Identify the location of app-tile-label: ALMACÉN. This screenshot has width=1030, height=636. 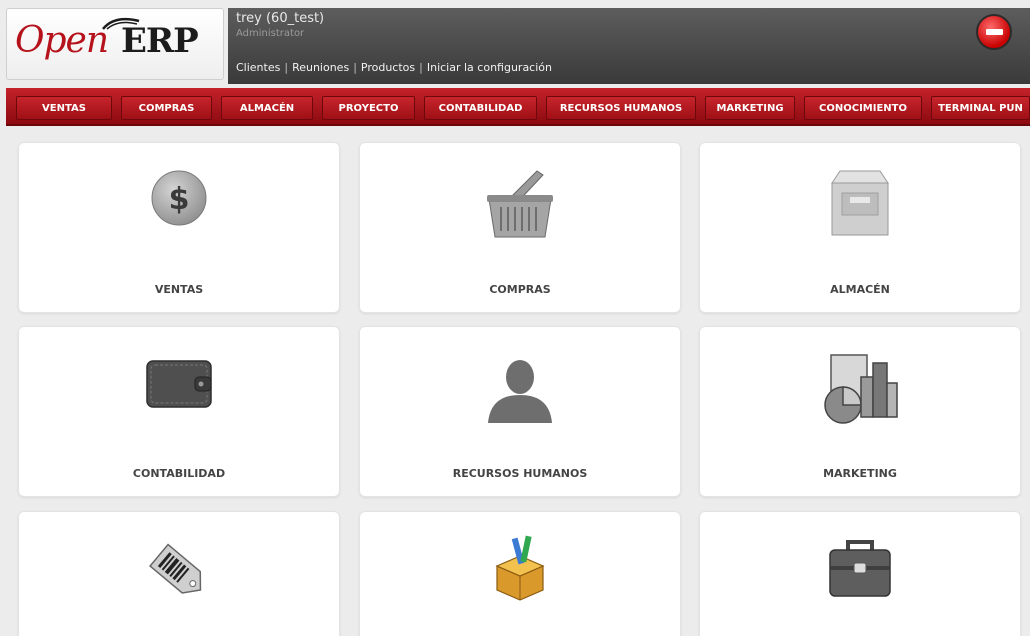
(860, 289).